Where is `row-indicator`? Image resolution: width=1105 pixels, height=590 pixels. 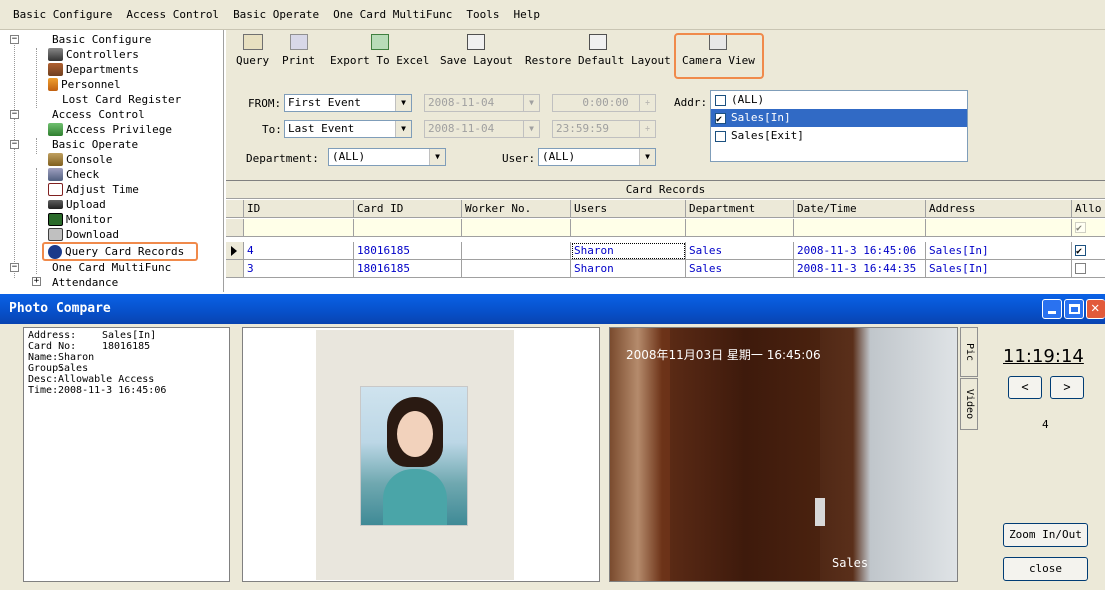
row-indicator is located at coordinates (235, 251).